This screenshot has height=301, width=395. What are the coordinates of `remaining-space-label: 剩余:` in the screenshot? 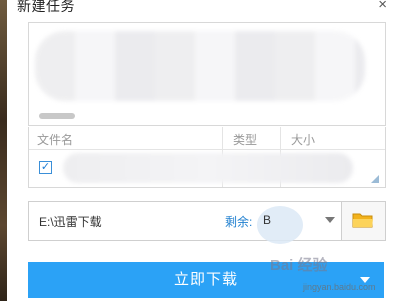 It's located at (239, 222).